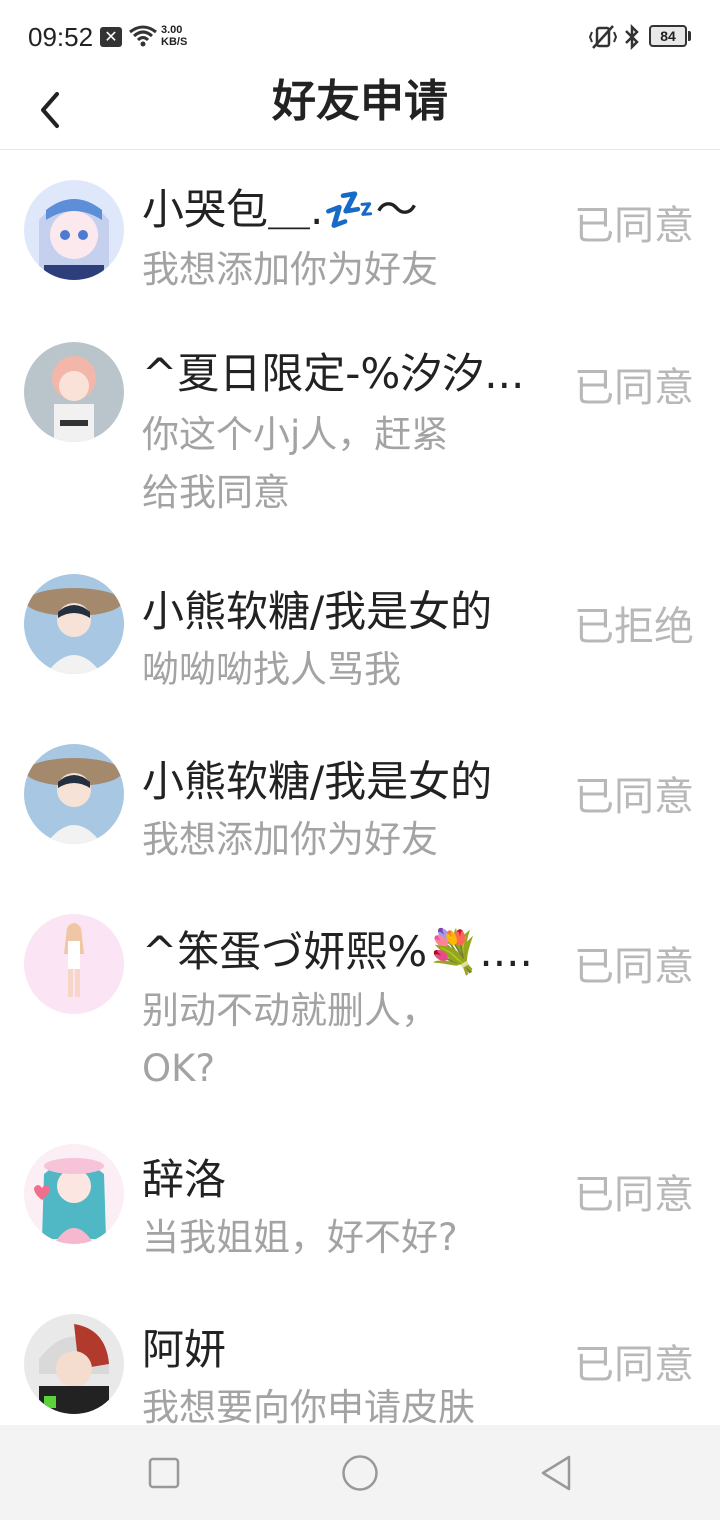  Describe the element at coordinates (632, 37) in the screenshot. I see `bluetooth-icon` at that location.